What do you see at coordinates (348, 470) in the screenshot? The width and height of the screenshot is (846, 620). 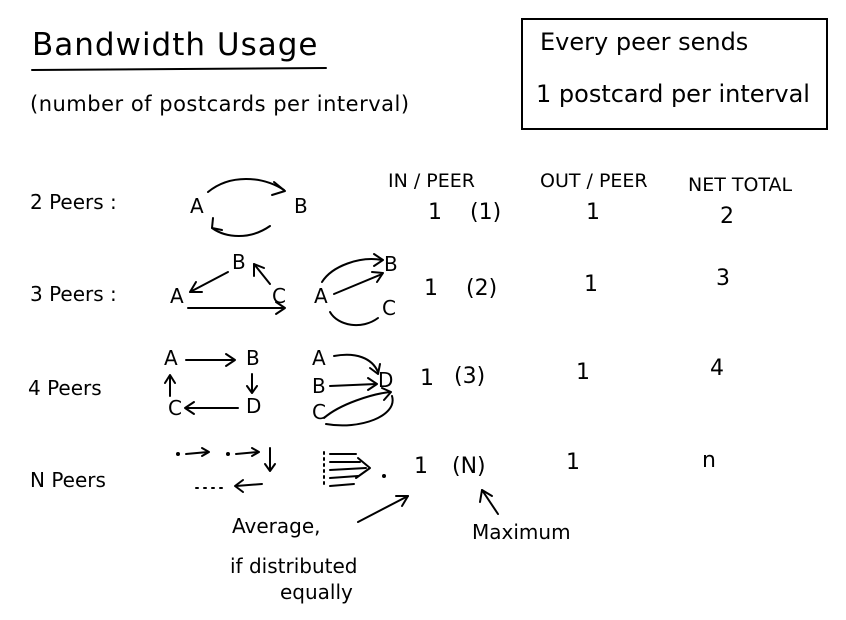 I see `converging-arrows-n-peers` at bounding box center [348, 470].